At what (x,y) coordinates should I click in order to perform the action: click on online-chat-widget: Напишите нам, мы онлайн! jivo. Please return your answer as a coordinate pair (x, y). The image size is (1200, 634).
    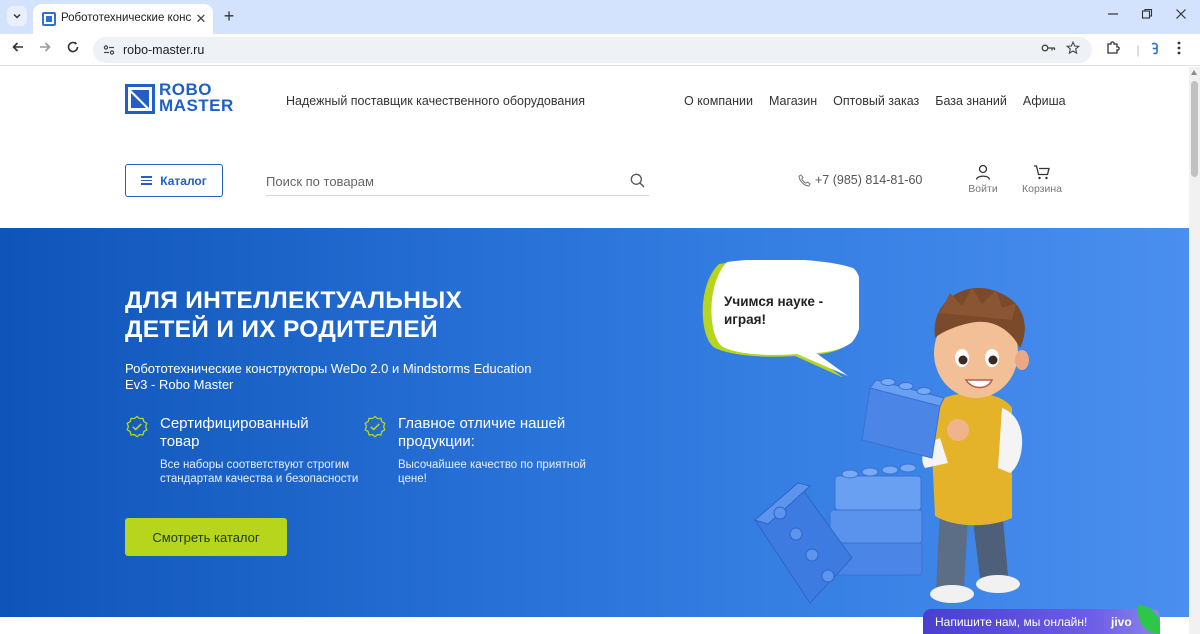
    Looking at the image, I should click on (1041, 621).